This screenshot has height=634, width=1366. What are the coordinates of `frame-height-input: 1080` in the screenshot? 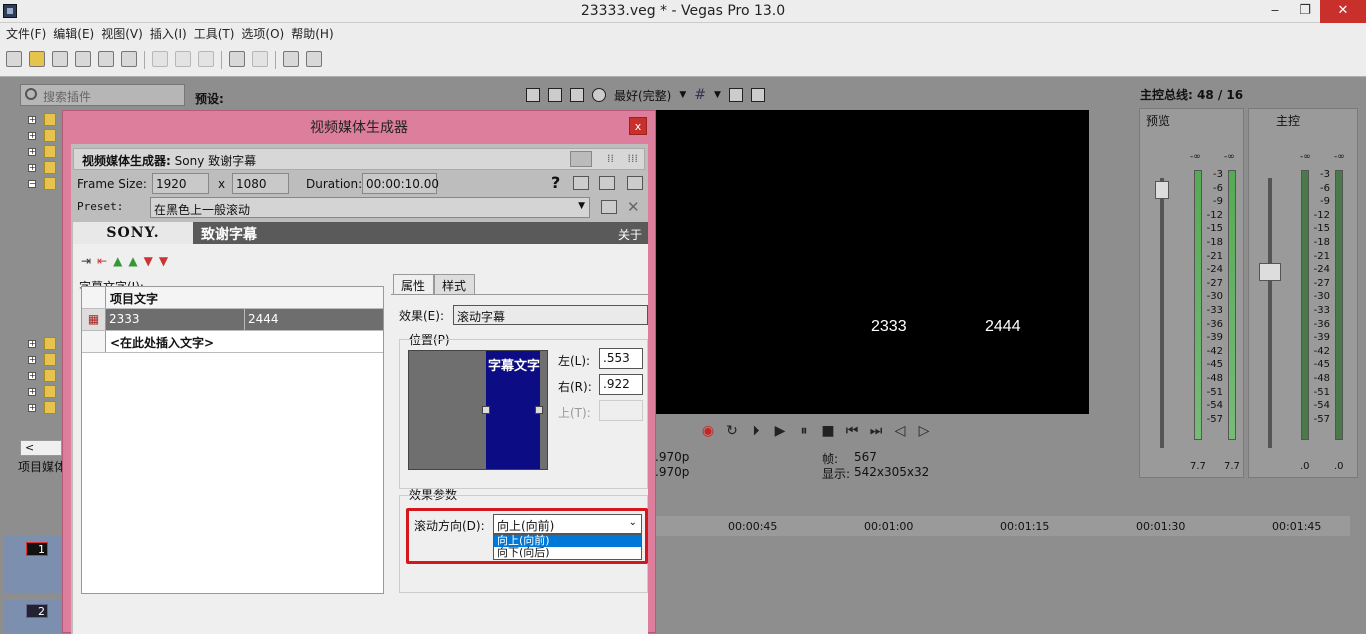 It's located at (260, 183).